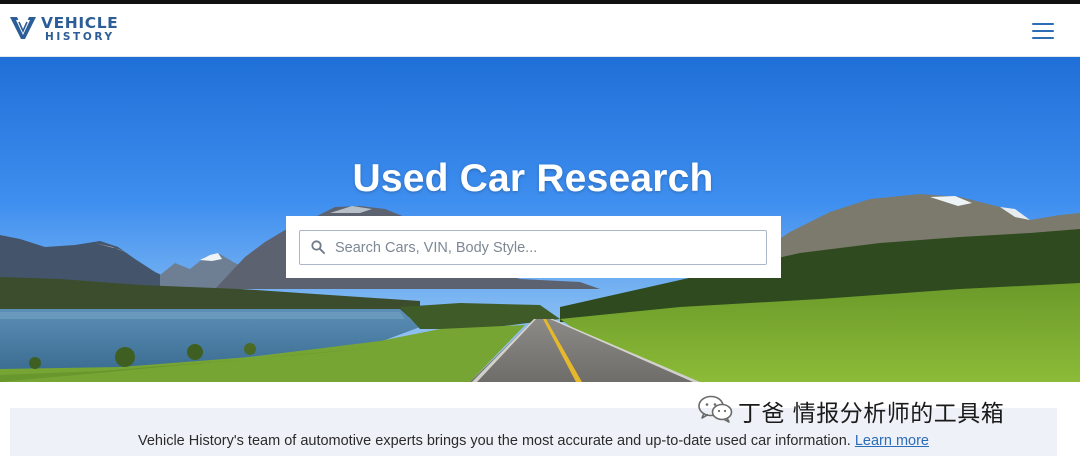  What do you see at coordinates (80, 23) in the screenshot?
I see `logo-text-vehicle: VEHICLE` at bounding box center [80, 23].